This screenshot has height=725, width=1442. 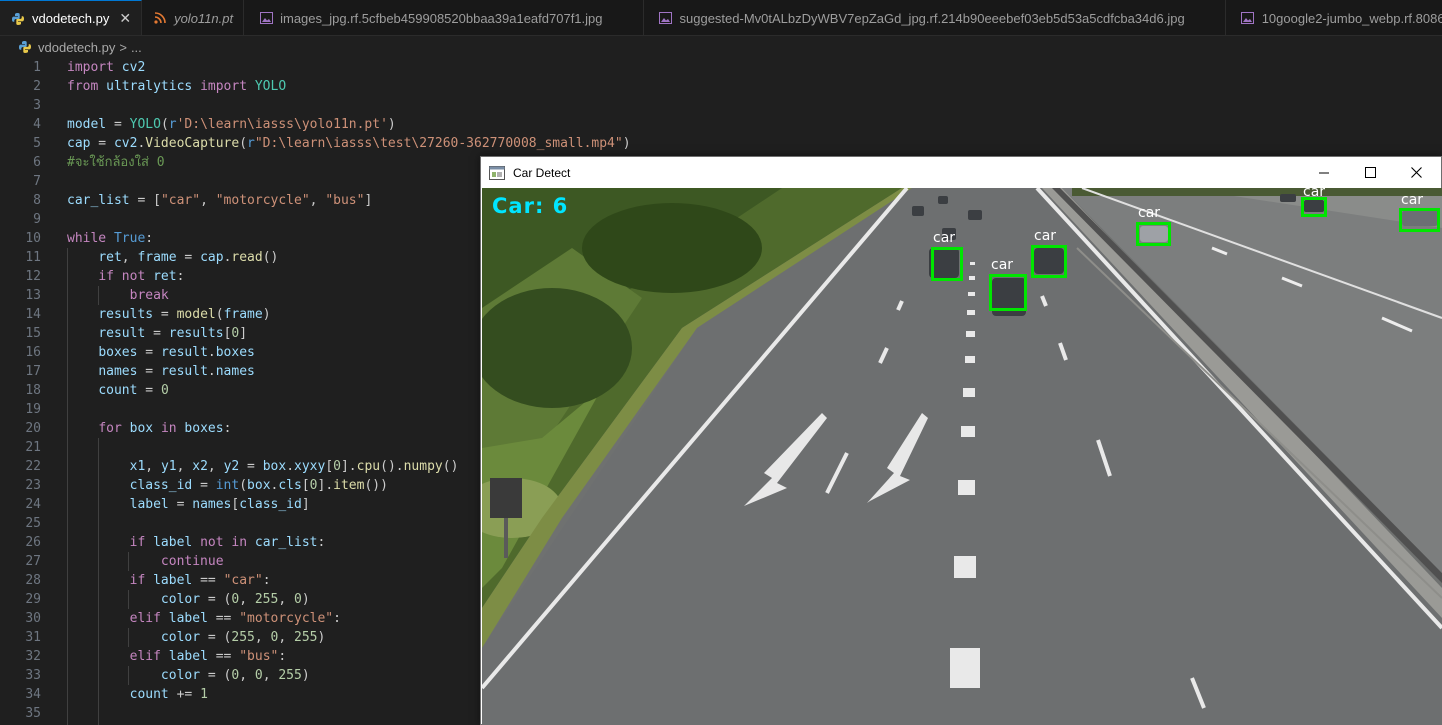 What do you see at coordinates (33, 238) in the screenshot?
I see `line-number: 10` at bounding box center [33, 238].